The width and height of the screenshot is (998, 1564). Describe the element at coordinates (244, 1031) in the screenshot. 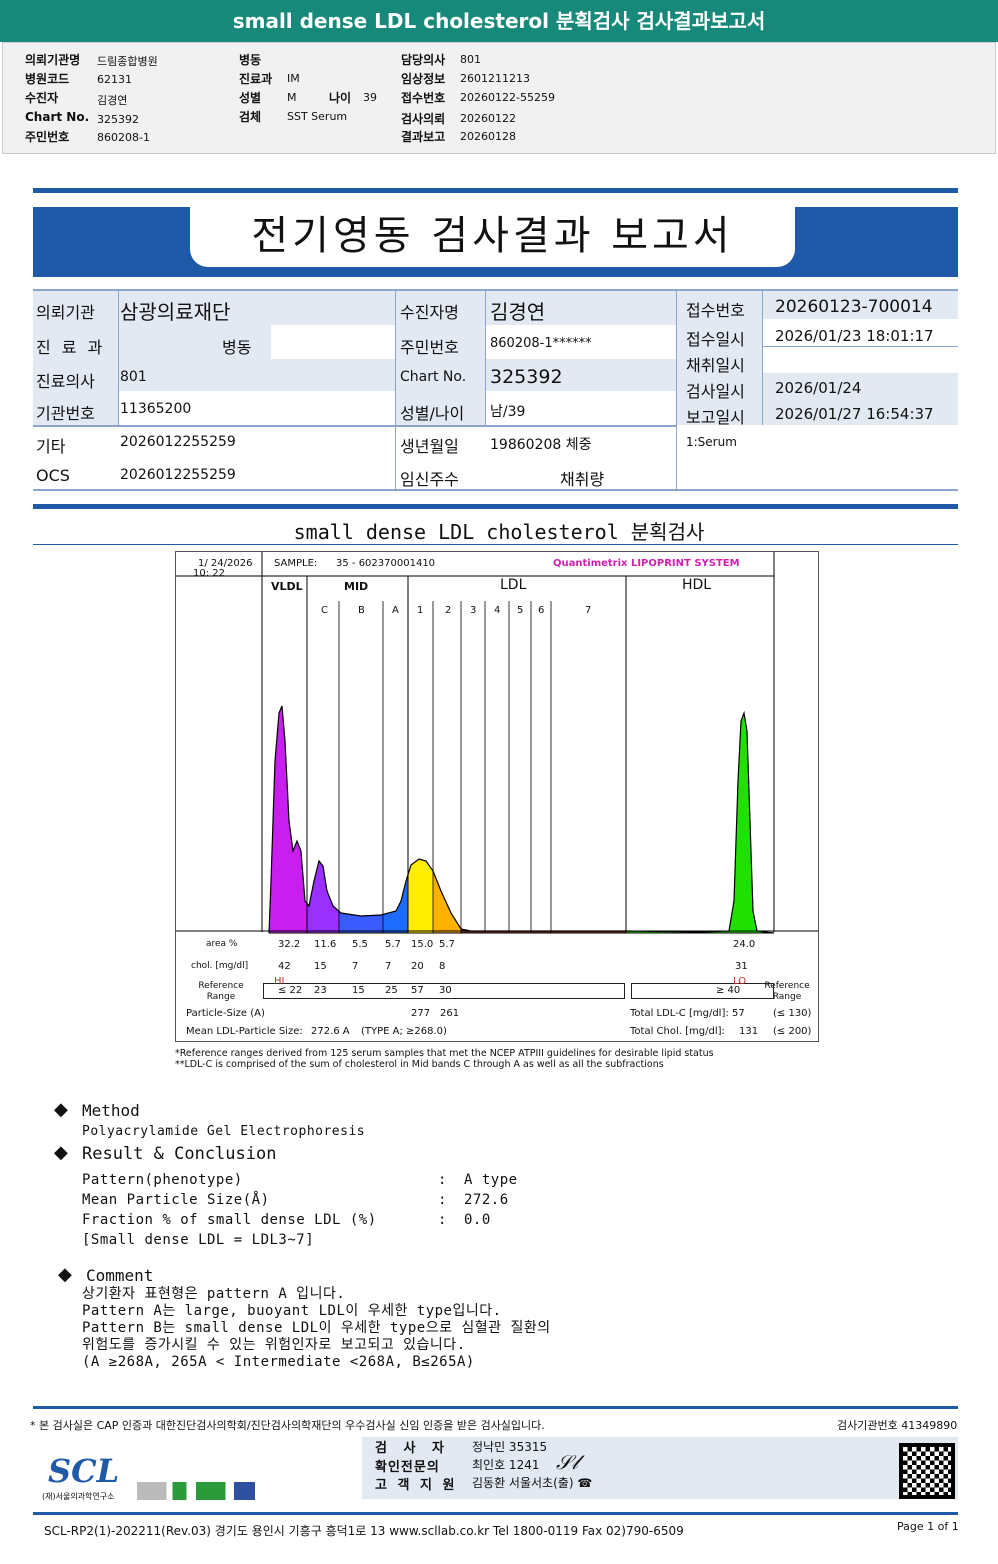

I see `row-label-mean: Mean LDL-Particle Size:` at that location.